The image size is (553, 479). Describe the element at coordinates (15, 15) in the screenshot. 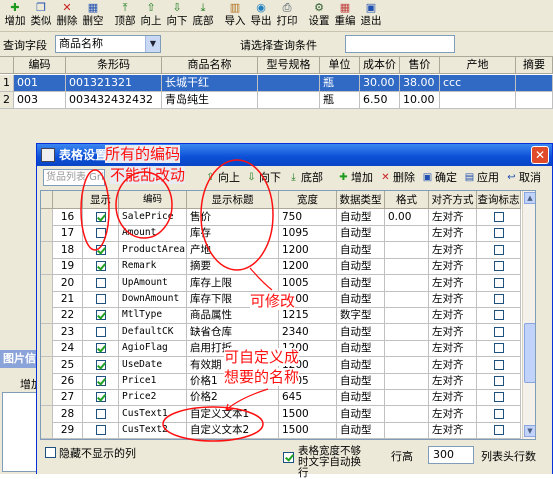

I see `toolbar-button-add: ✚ 增加` at that location.